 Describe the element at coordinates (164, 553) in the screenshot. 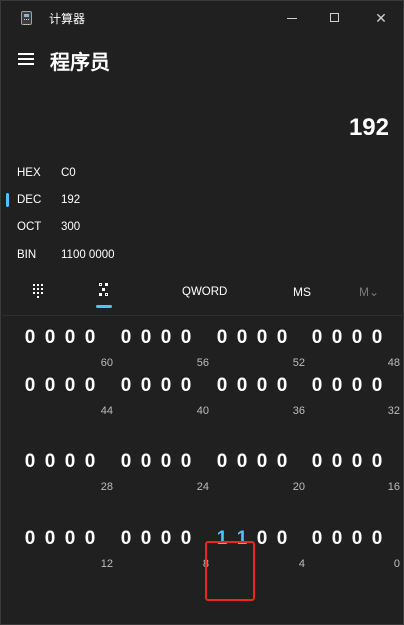

I see `bit-group: 00008` at that location.